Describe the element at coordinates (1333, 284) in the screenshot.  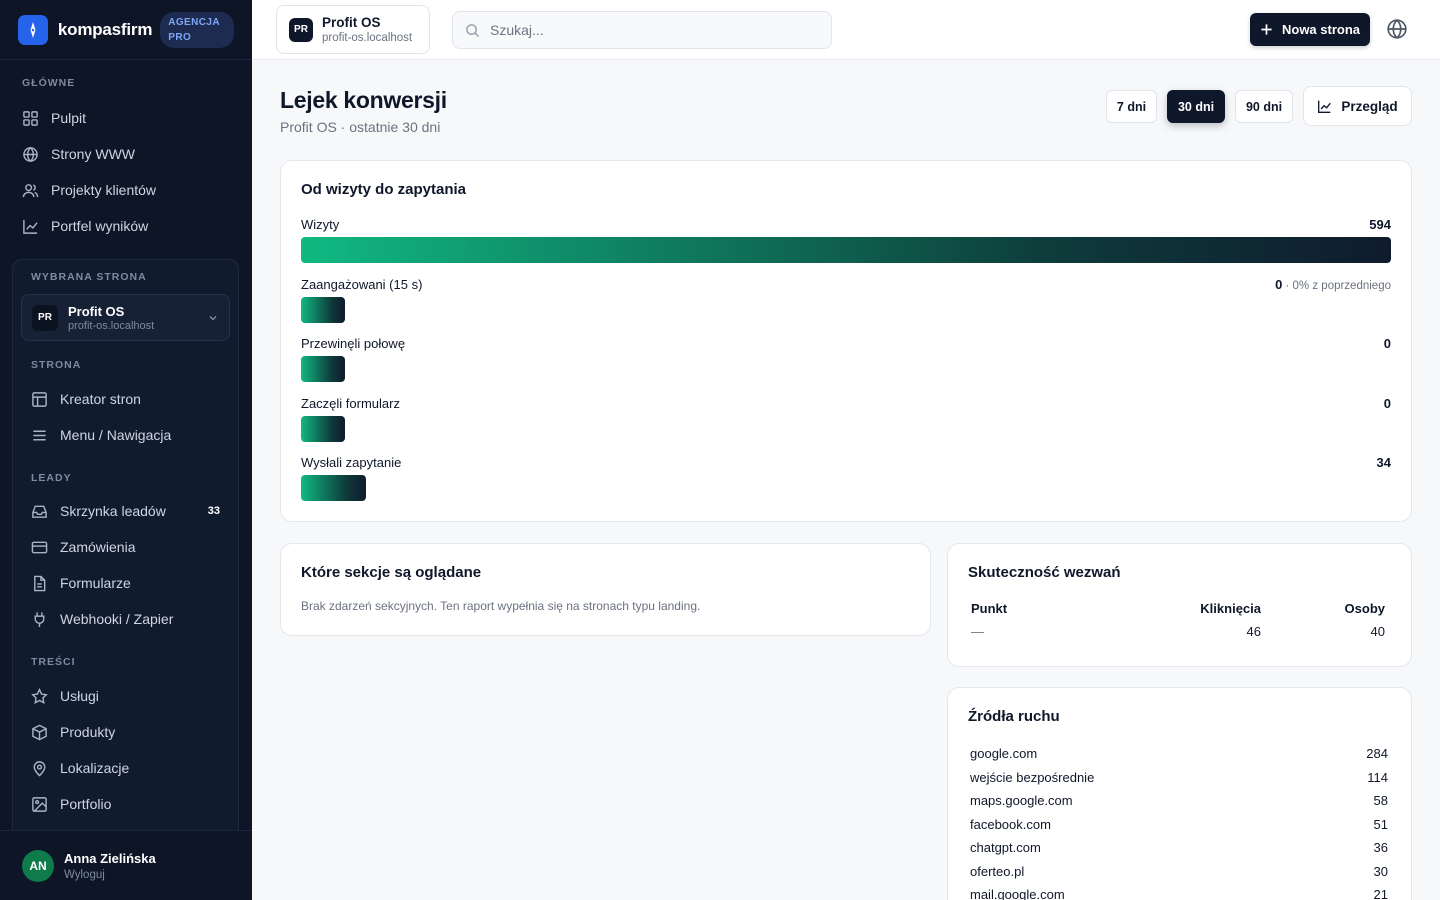
I see `funnel-step-value: 0 · 0% z poprzedniego` at that location.